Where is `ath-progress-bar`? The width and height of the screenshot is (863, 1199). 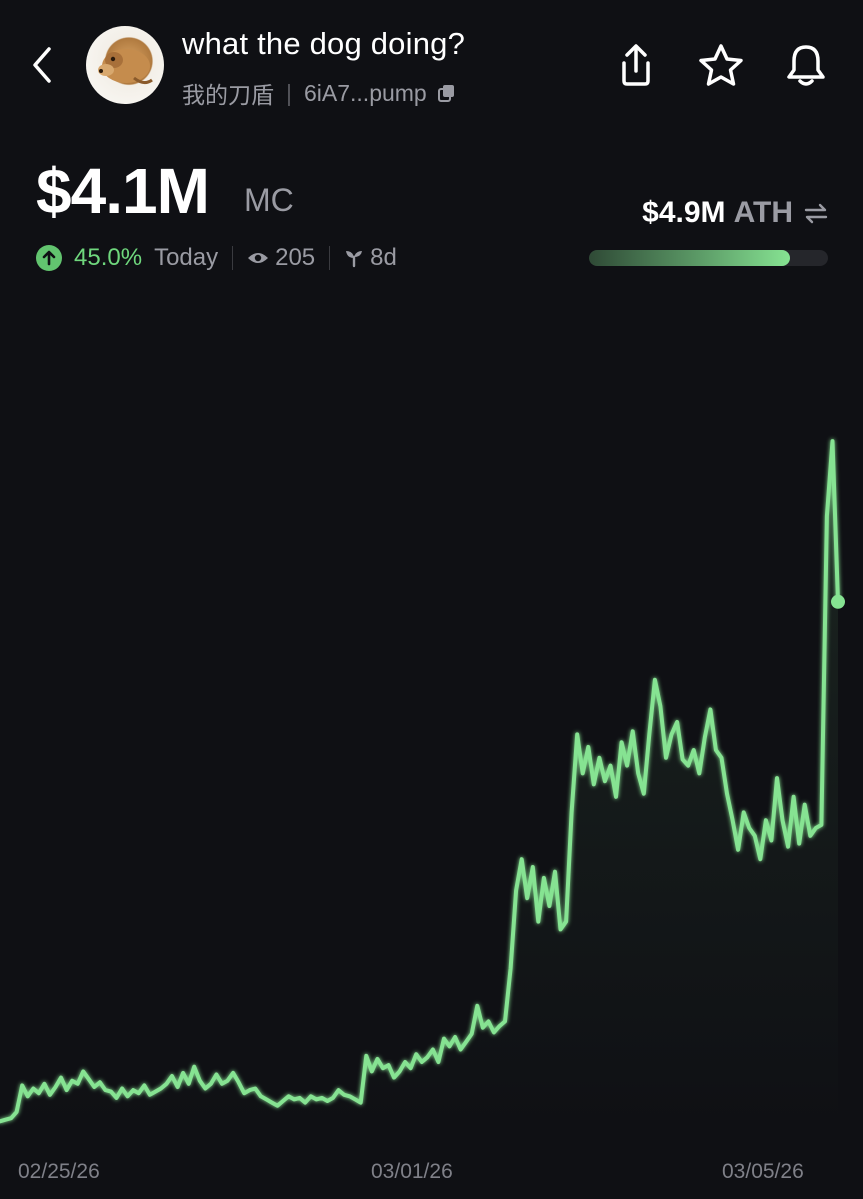
ath-progress-bar is located at coordinates (708, 258).